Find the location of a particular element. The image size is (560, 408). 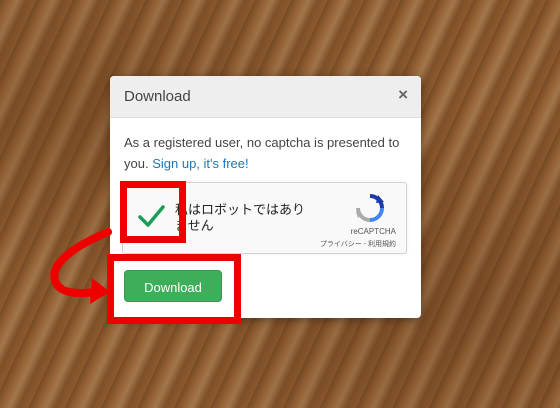

modal-header: Download × is located at coordinates (265, 97).